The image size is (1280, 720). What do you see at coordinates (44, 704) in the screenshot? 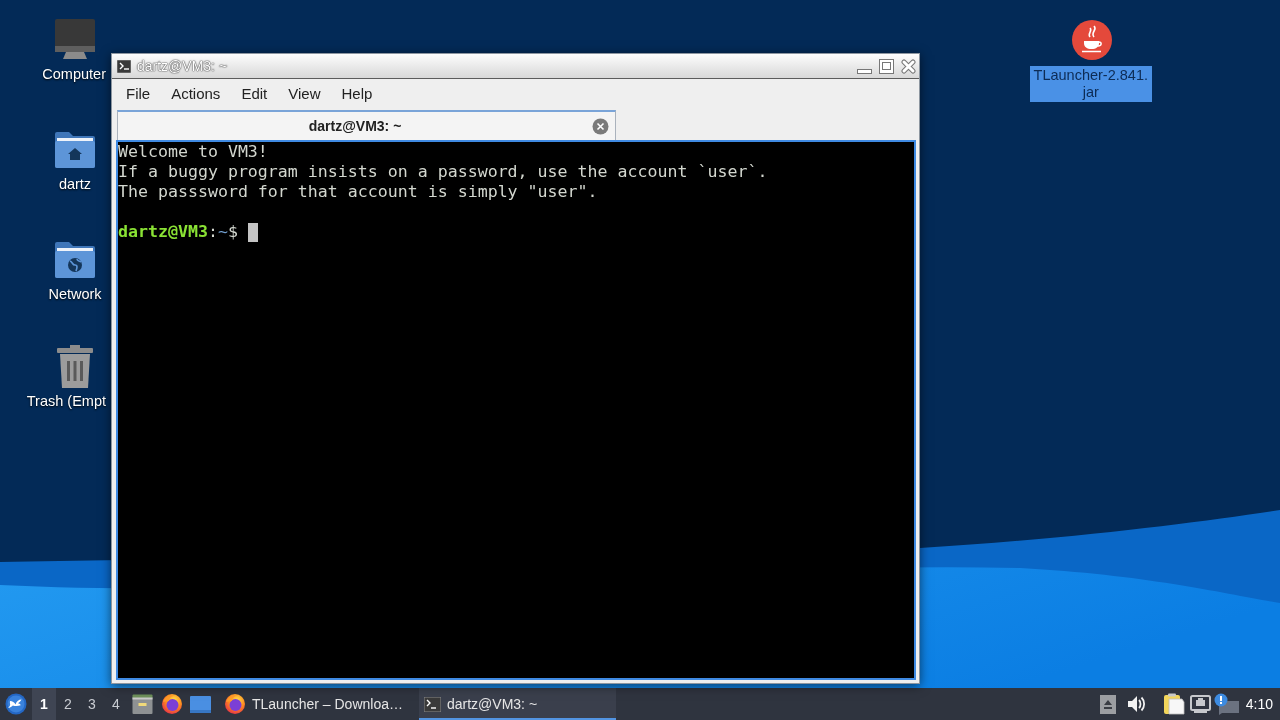
I see `workspace-button: 1` at bounding box center [44, 704].